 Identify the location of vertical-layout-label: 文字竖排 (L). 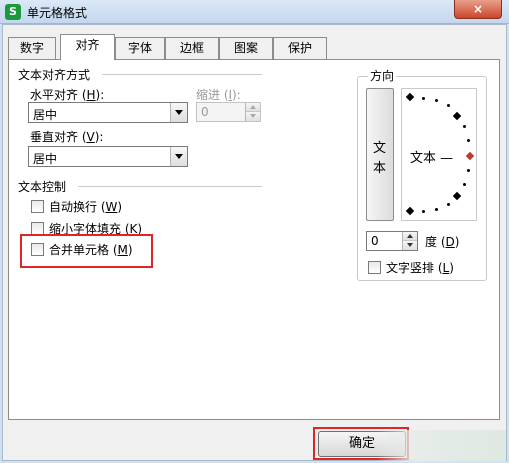
(420, 268).